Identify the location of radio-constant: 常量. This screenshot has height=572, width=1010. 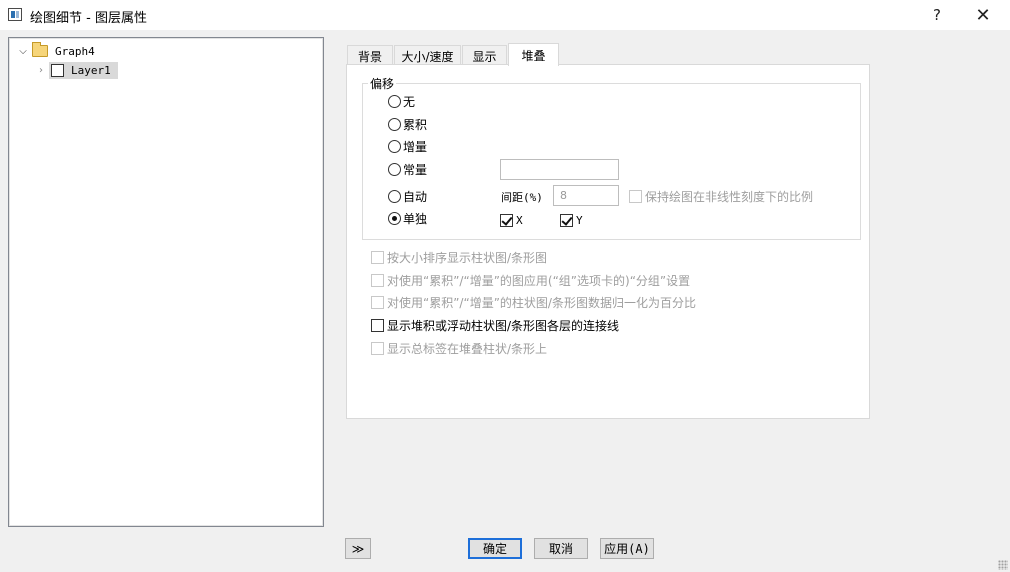
(407, 169).